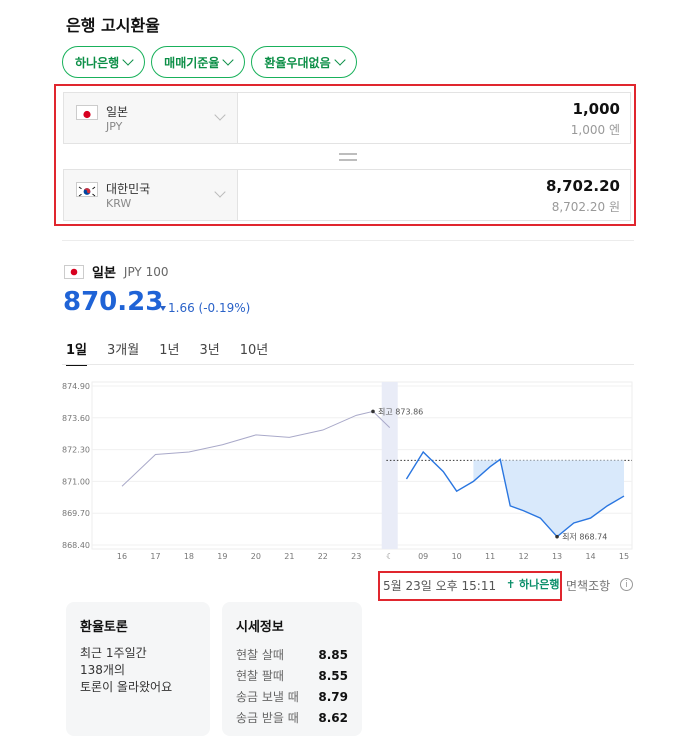  I want to click on hana-bank-logo: ✝ 하나은행, so click(533, 584).